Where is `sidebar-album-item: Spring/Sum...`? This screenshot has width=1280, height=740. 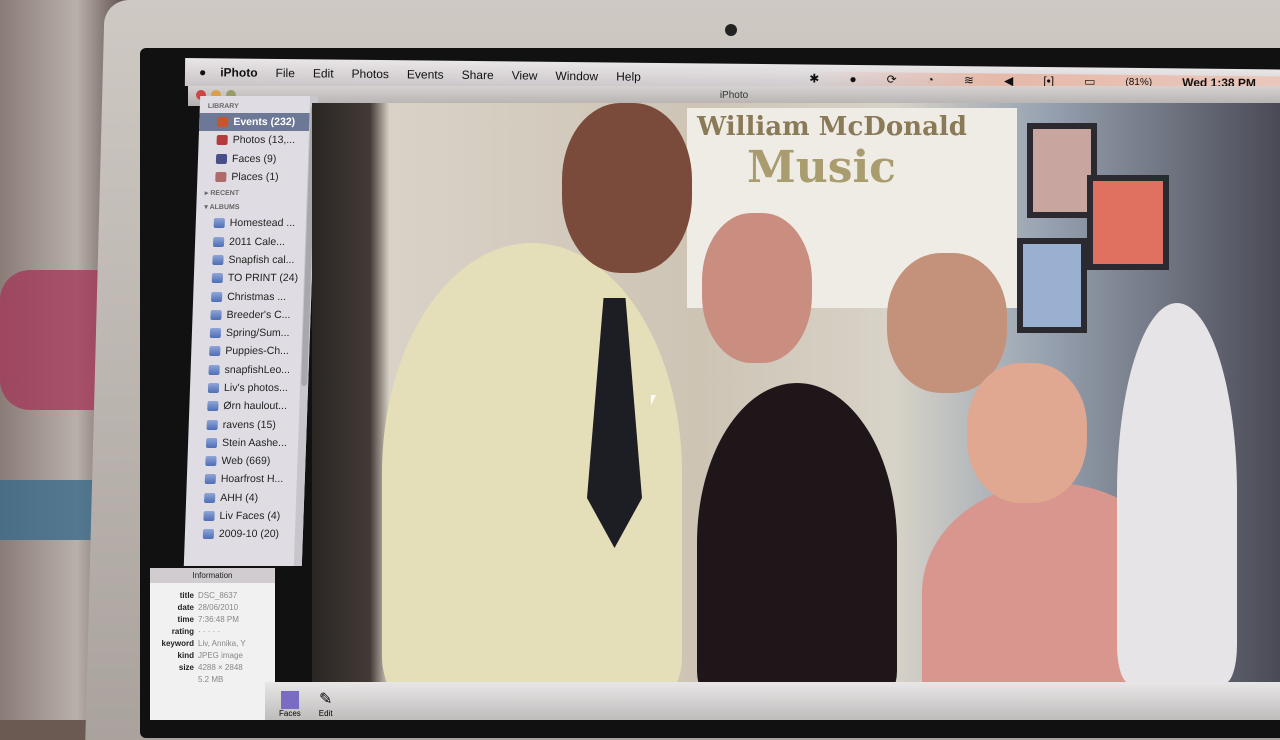
sidebar-album-item: Spring/Sum... is located at coordinates (251, 333).